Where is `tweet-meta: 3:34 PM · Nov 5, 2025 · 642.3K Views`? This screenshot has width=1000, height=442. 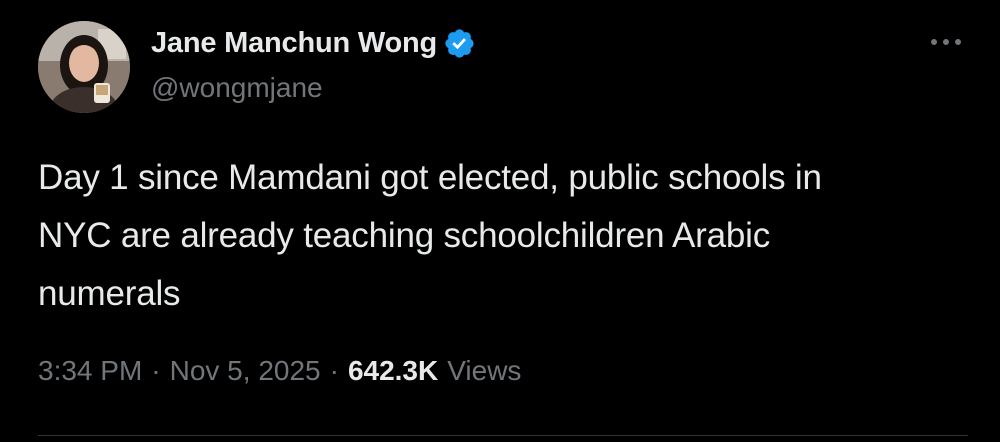
tweet-meta: 3:34 PM · Nov 5, 2025 · 642.3K Views is located at coordinates (279, 371).